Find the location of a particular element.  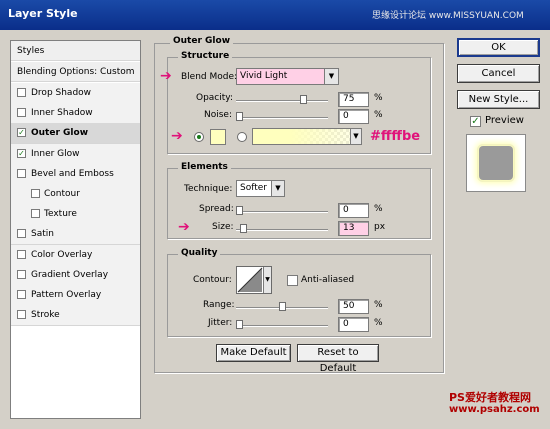

styles-header: Styles is located at coordinates (75, 51).